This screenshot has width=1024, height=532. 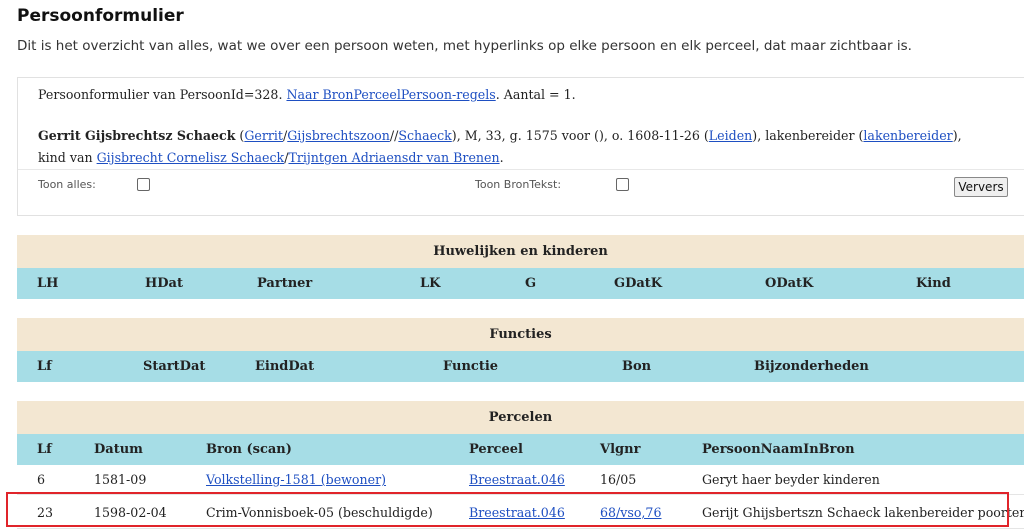 I want to click on place-link: Leiden, so click(x=730, y=135).